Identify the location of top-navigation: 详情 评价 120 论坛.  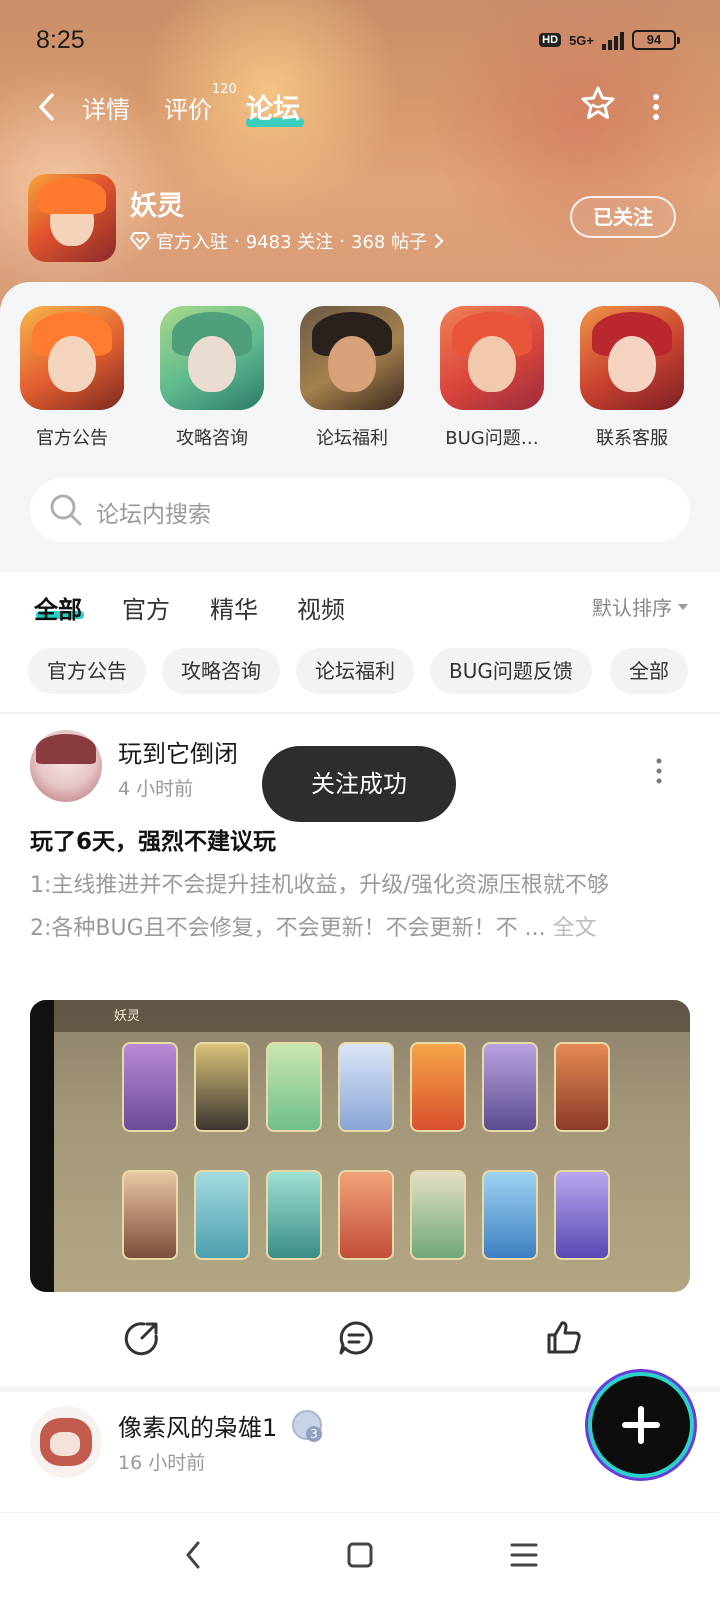
(360, 108).